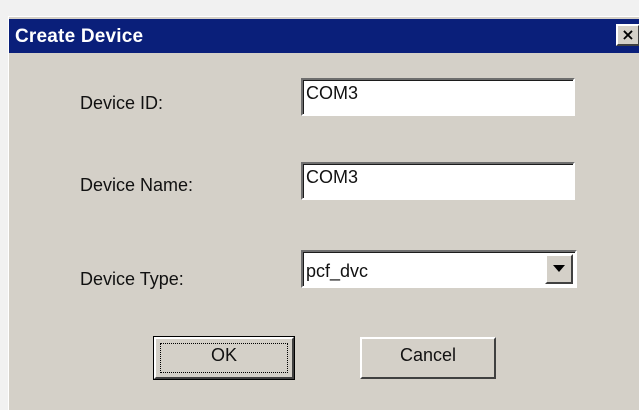 The height and width of the screenshot is (410, 639). Describe the element at coordinates (439, 269) in the screenshot. I see `device-type-select: pcf_dvc` at that location.